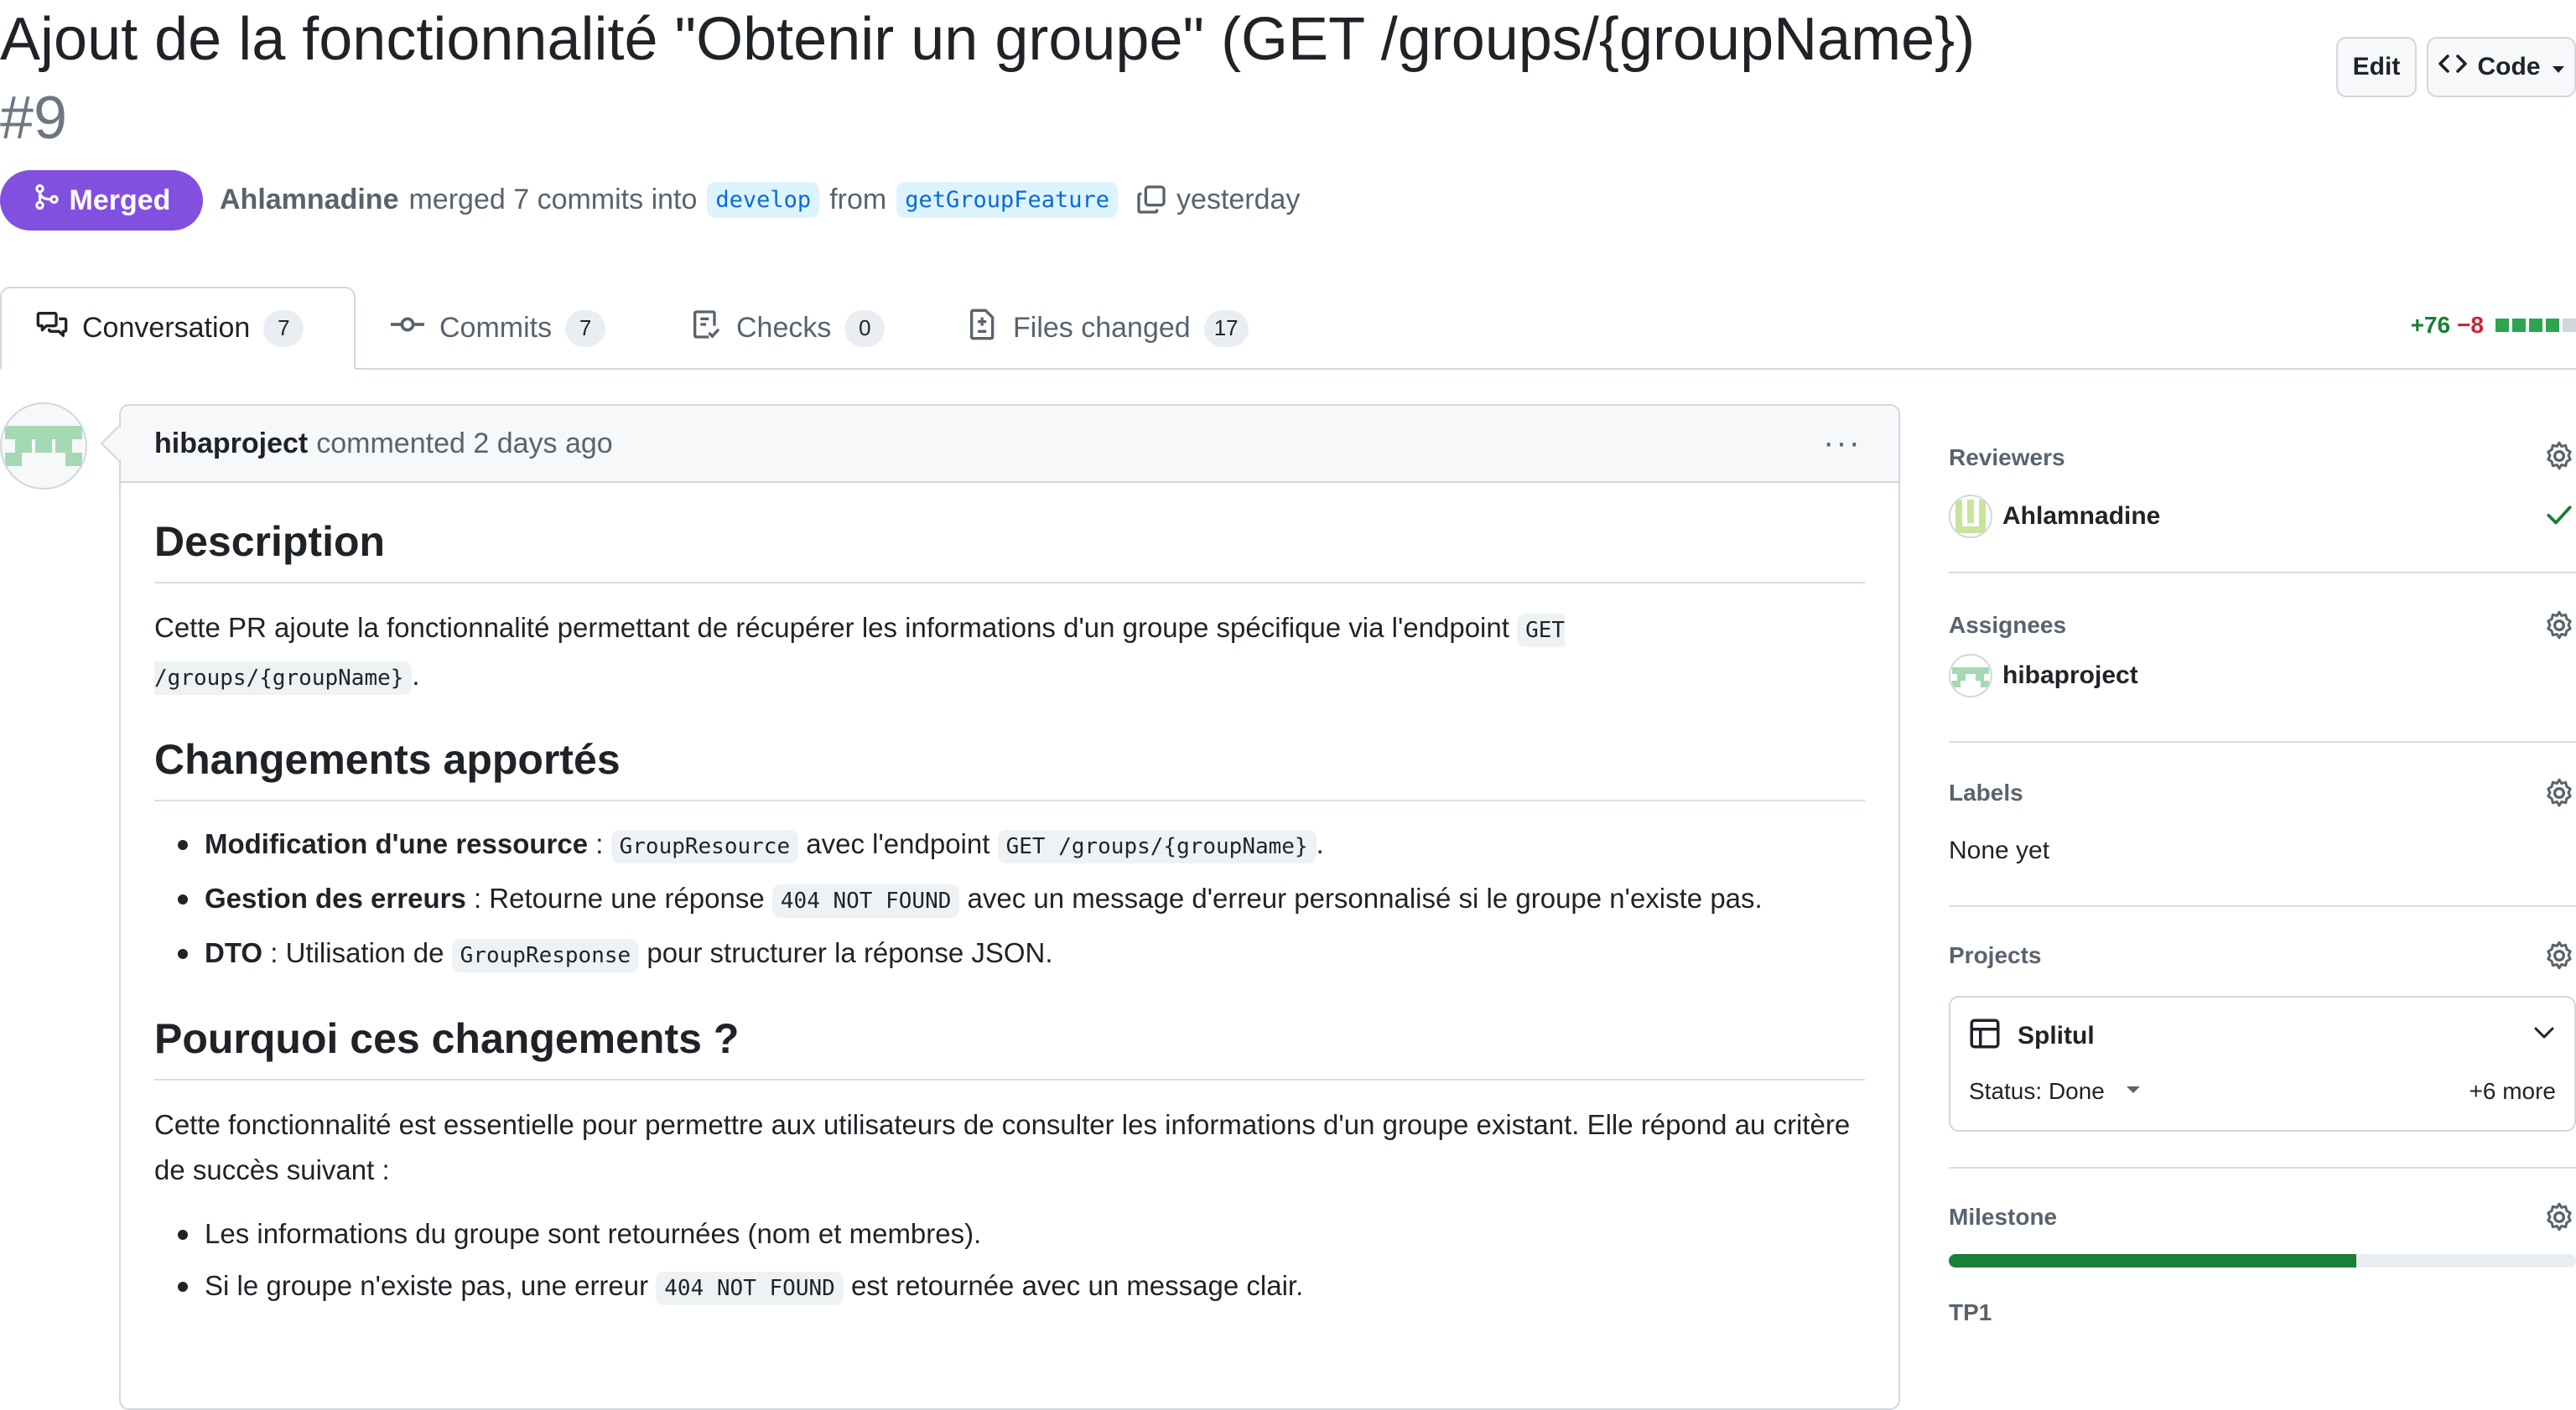  I want to click on projects-section: Projects Splitul Status: Done +6 more, so click(2262, 1038).